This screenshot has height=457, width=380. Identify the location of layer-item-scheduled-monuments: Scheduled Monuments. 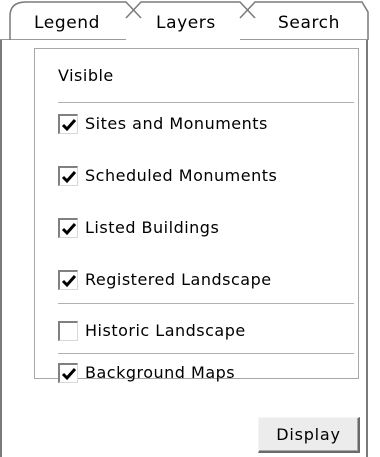
(203, 178).